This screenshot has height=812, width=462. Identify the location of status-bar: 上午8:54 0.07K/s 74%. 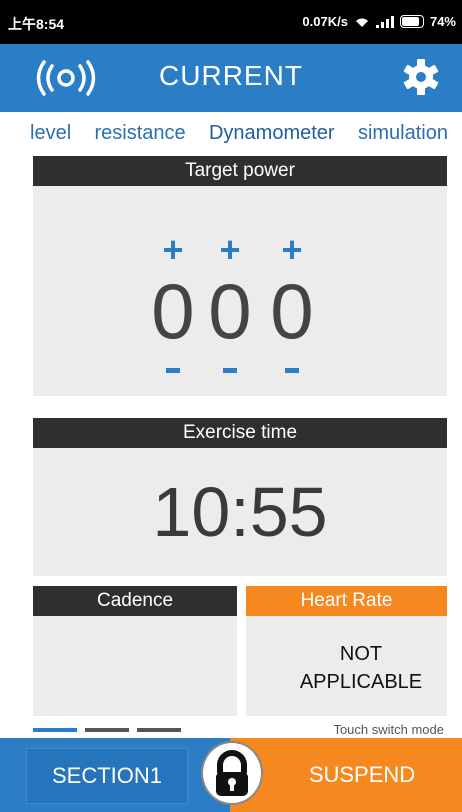
(231, 22).